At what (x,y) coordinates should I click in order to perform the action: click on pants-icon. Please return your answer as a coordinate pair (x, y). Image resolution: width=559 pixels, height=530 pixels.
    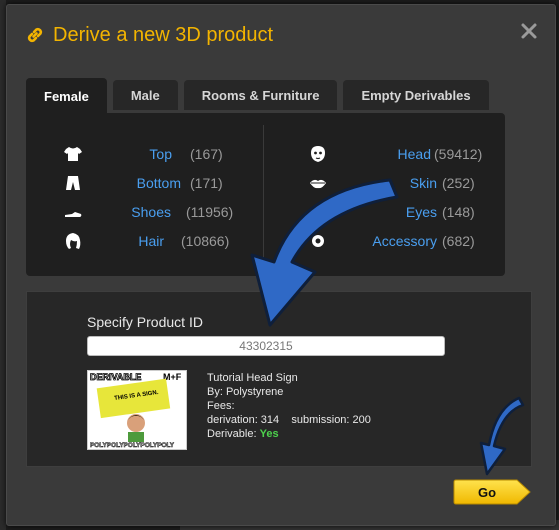
    Looking at the image, I should click on (73, 183).